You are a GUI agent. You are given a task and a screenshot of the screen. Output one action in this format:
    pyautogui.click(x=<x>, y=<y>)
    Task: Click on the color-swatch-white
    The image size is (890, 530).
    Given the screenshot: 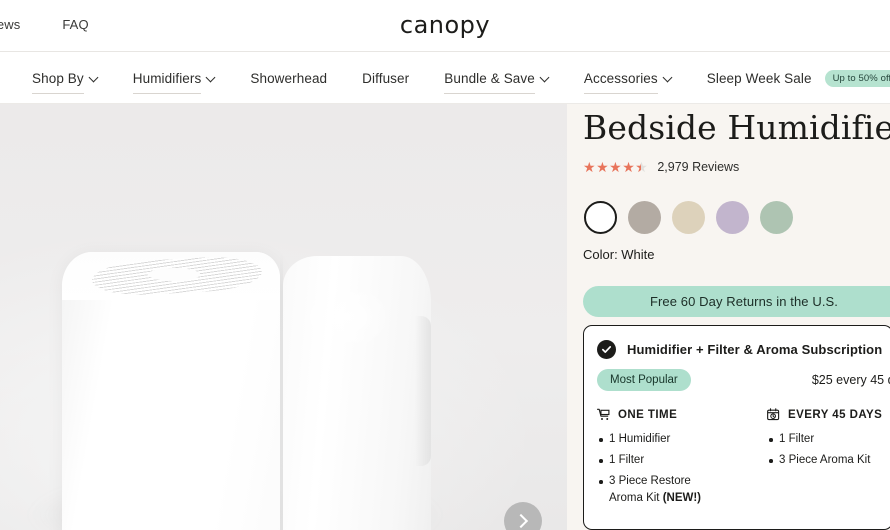 What is the action you would take?
    pyautogui.click(x=600, y=217)
    